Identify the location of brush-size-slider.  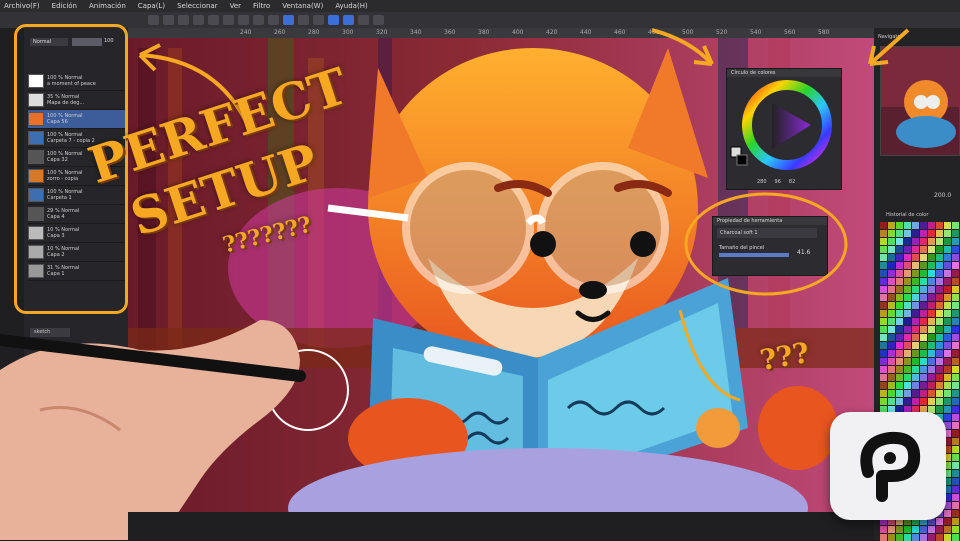
(754, 255).